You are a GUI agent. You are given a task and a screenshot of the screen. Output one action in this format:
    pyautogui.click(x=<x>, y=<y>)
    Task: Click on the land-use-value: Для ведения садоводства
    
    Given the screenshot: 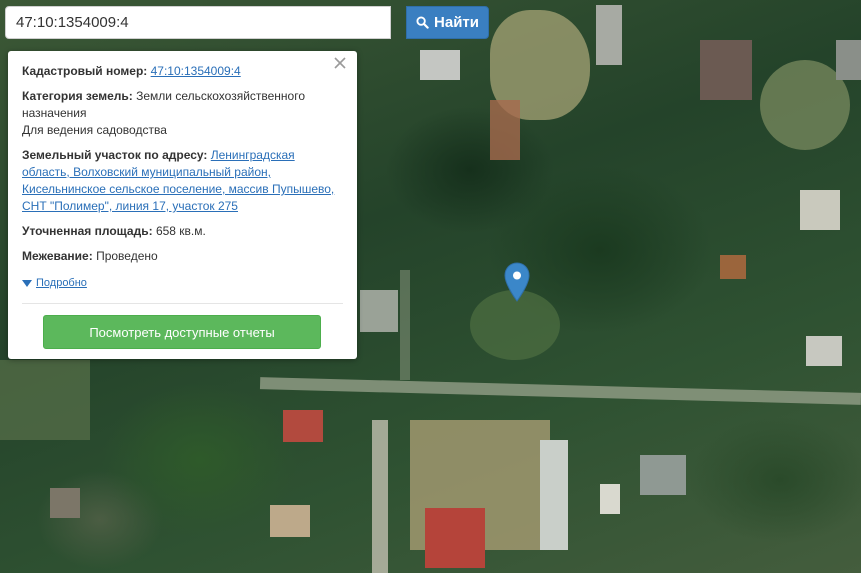 What is the action you would take?
    pyautogui.click(x=94, y=130)
    